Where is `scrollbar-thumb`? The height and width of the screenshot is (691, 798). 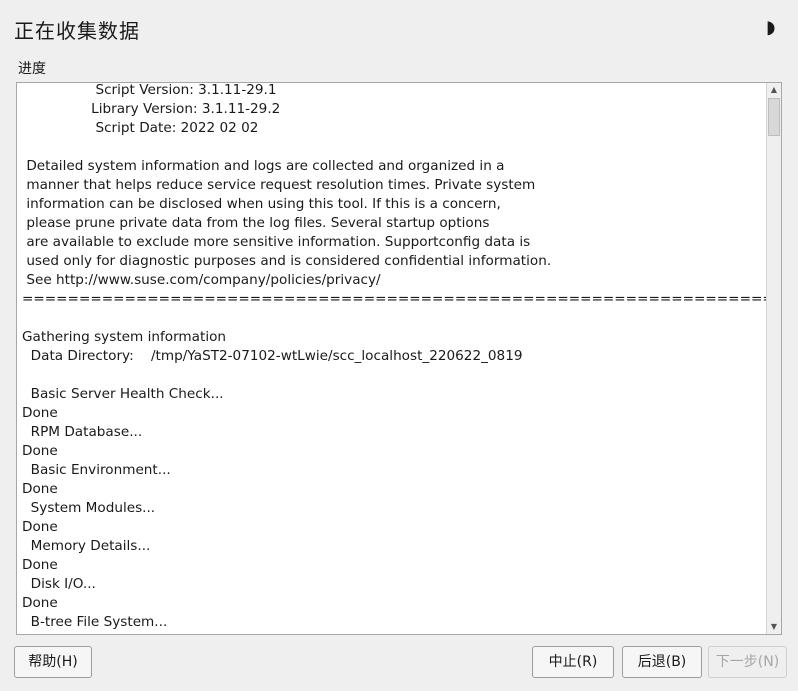
scrollbar-thumb is located at coordinates (774, 117).